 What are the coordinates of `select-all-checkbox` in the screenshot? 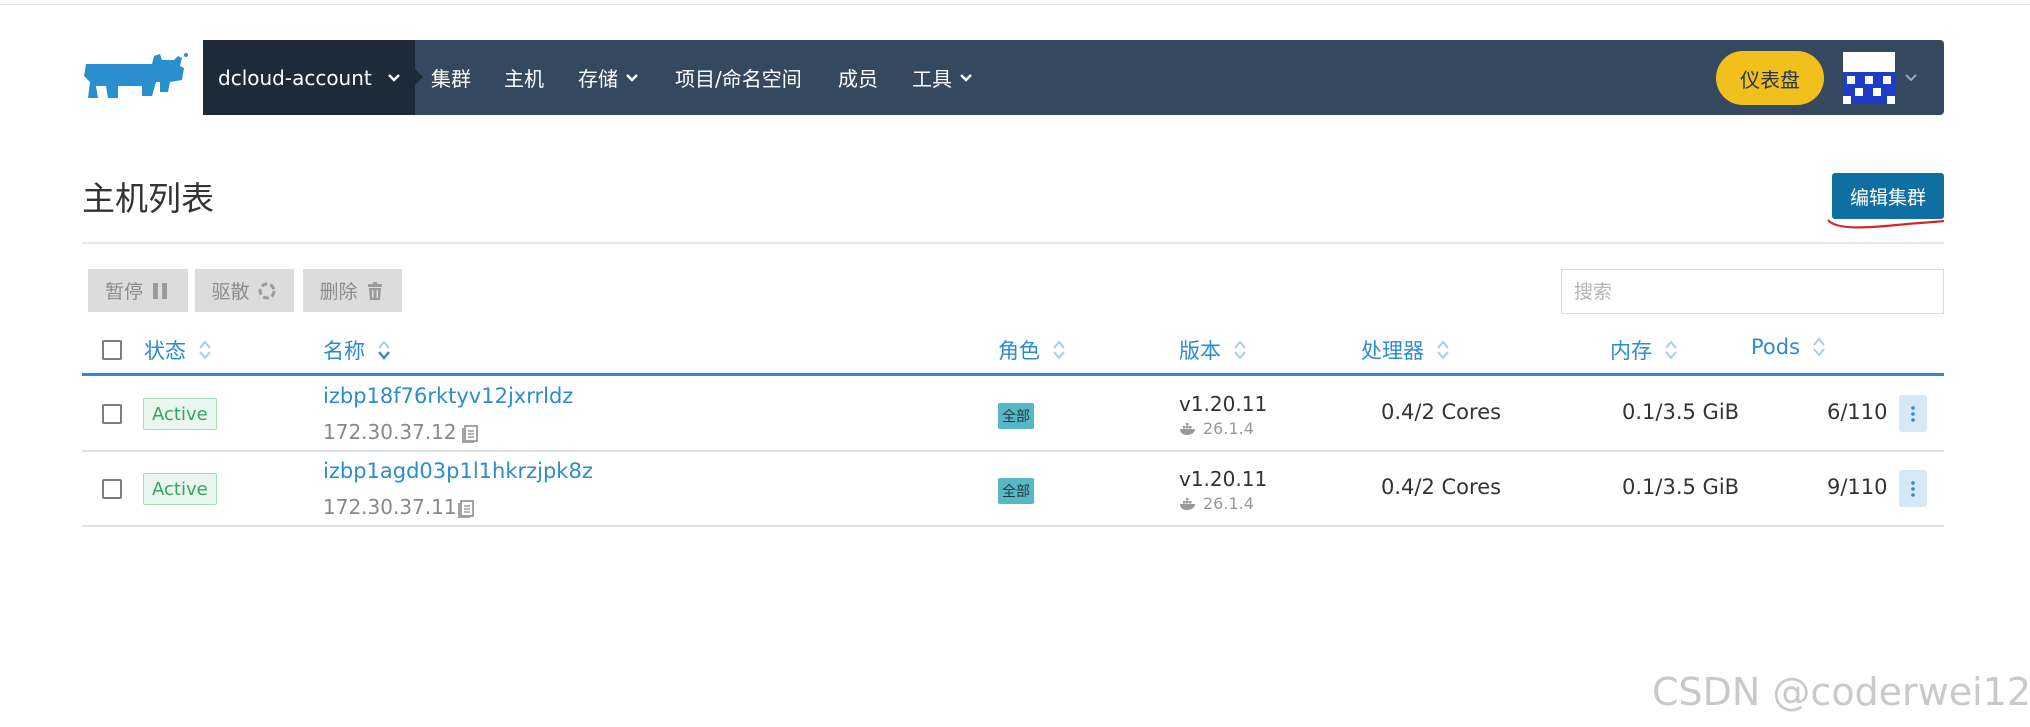 It's located at (112, 350).